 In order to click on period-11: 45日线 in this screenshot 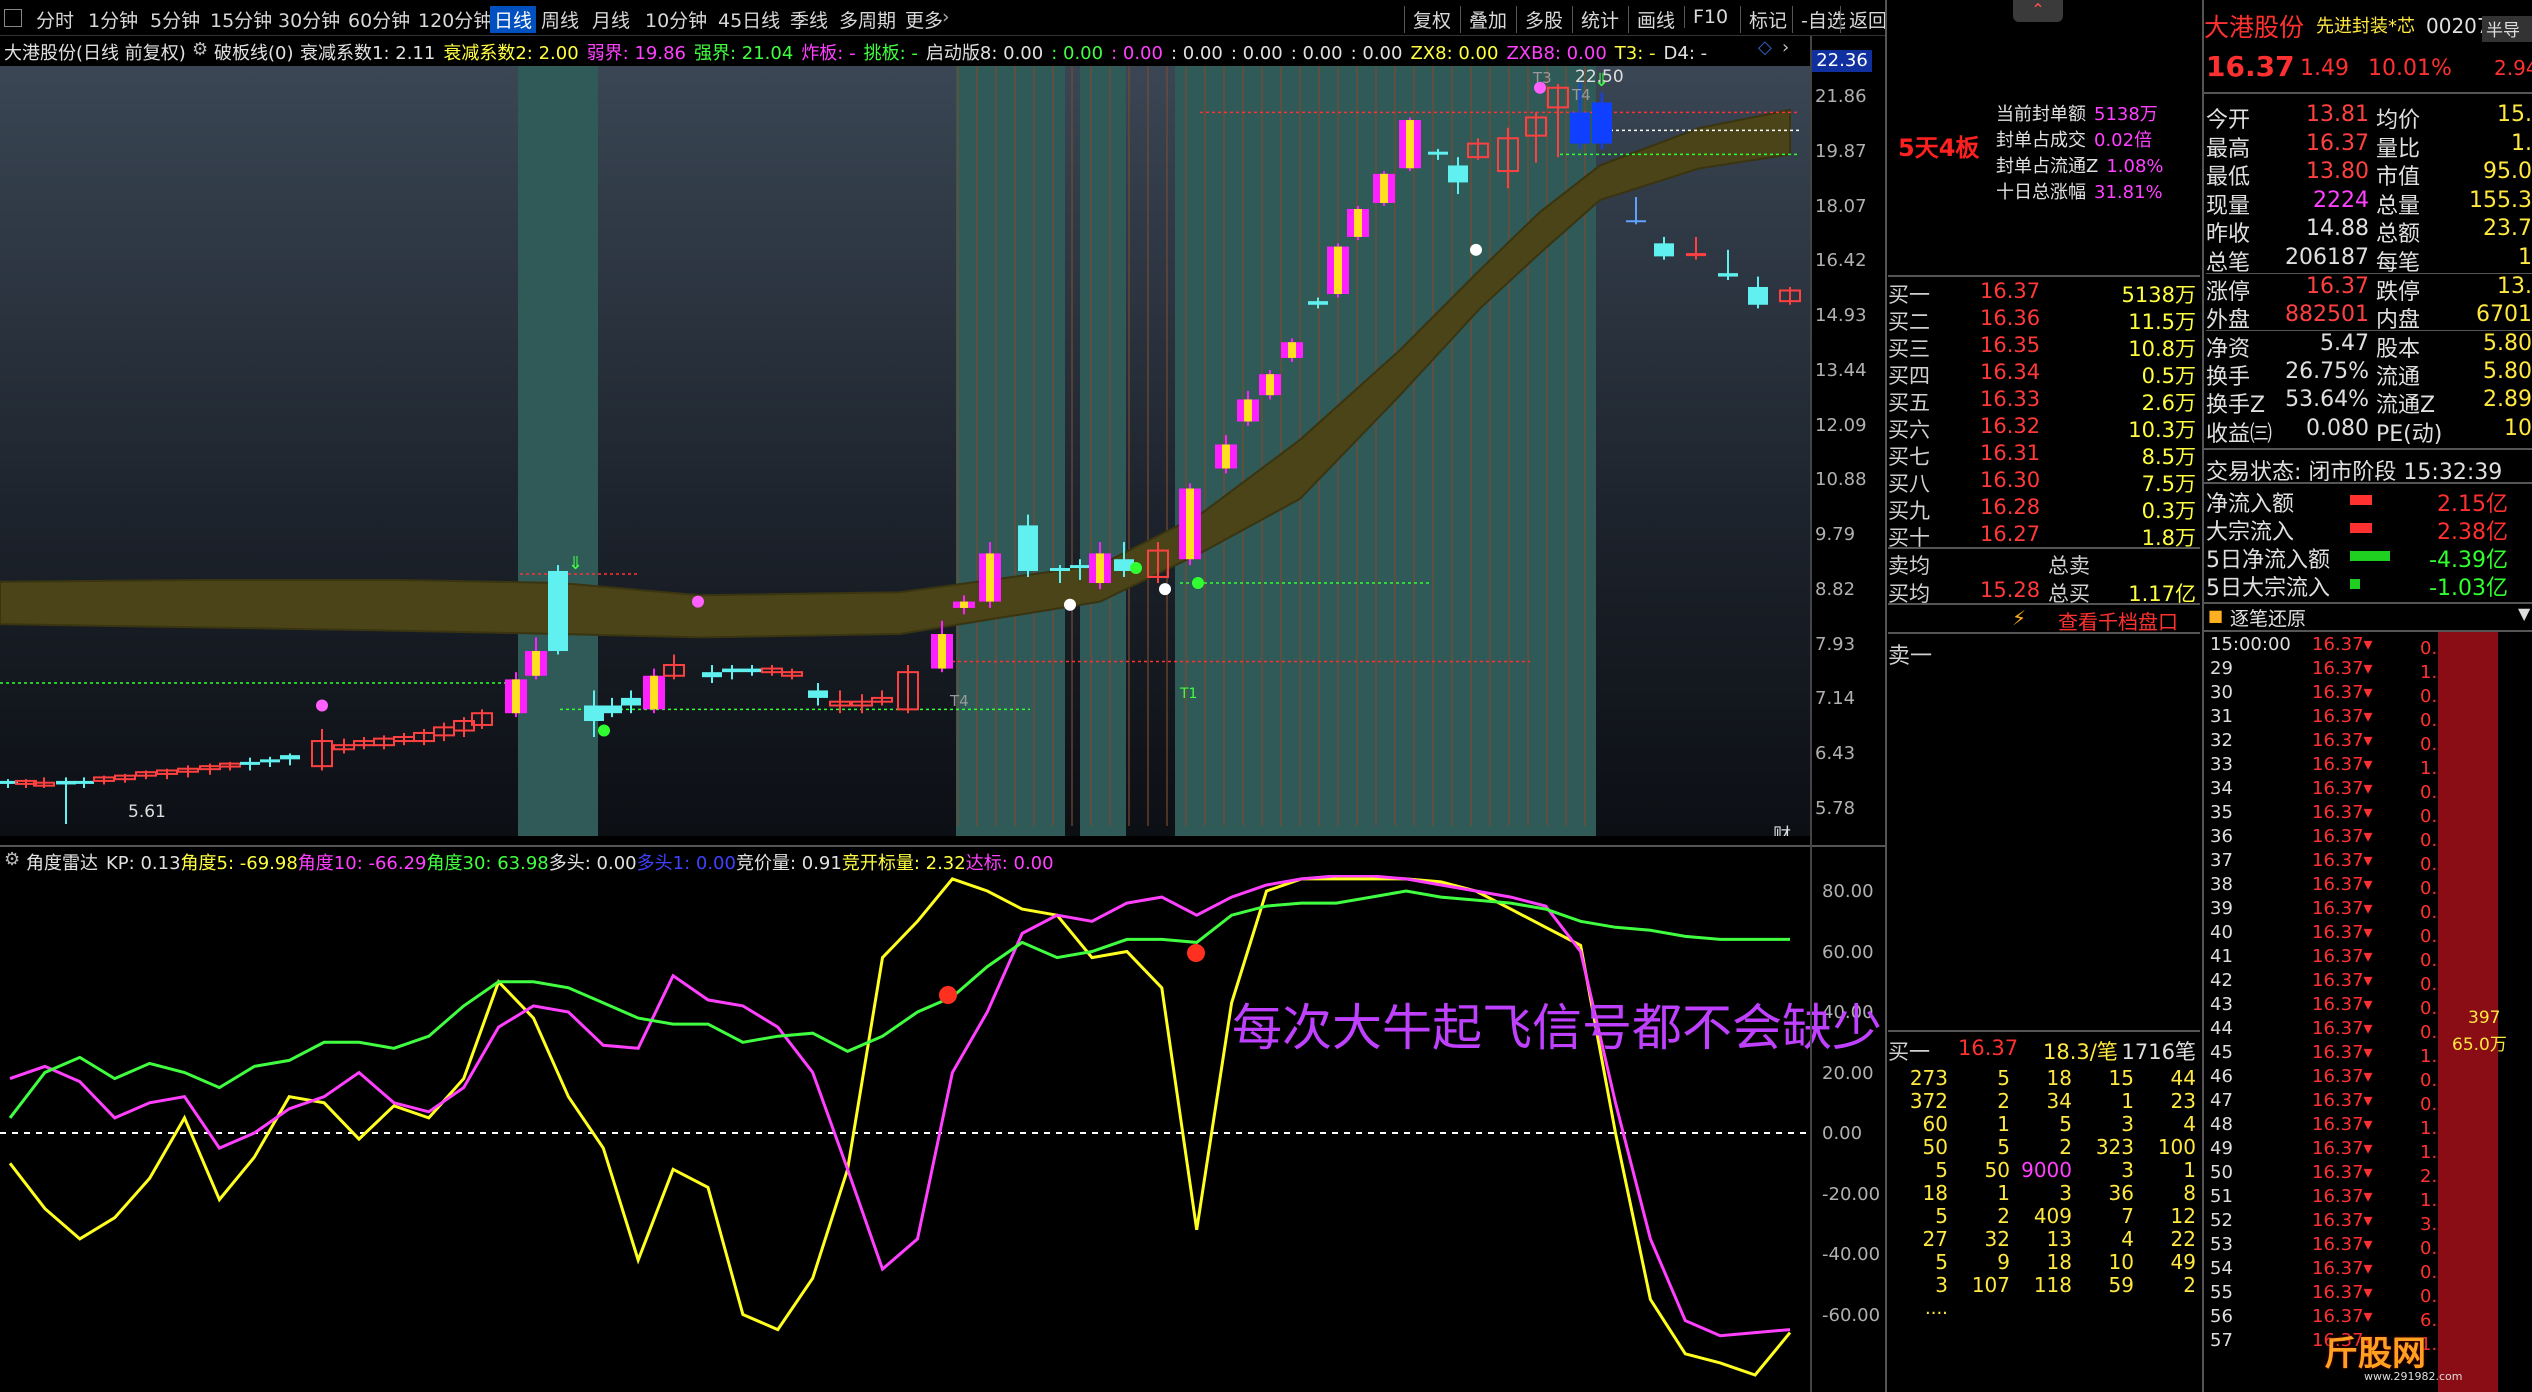, I will do `click(749, 19)`.